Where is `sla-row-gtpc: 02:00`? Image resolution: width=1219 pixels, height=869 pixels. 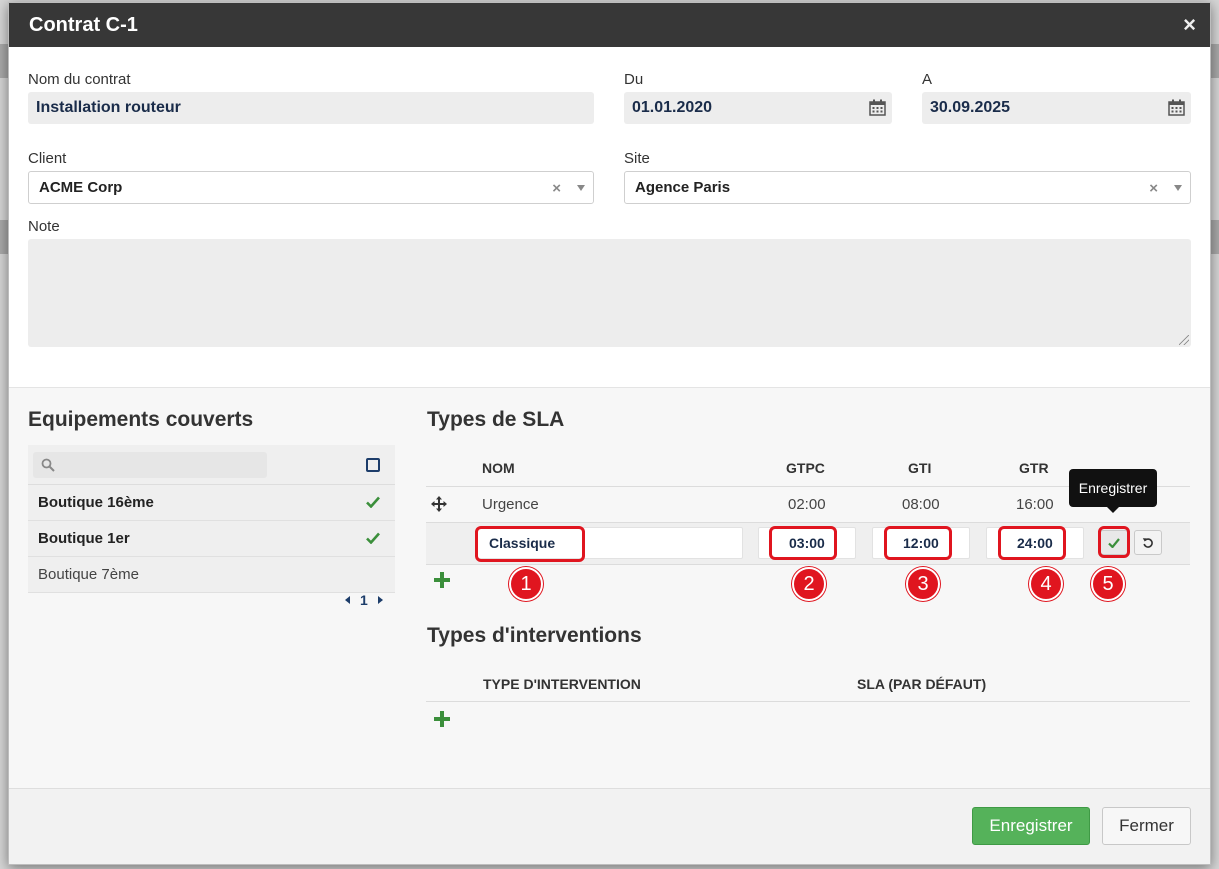 sla-row-gtpc: 02:00 is located at coordinates (807, 504).